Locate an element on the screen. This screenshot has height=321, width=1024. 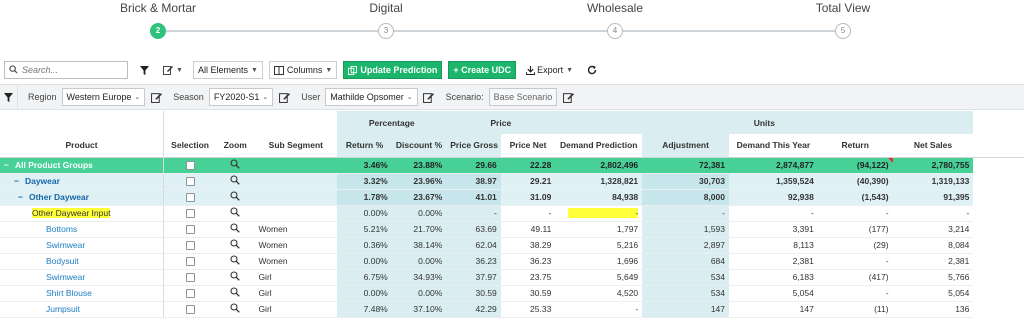
product-cell: Other Daywear Input is located at coordinates (82, 213).